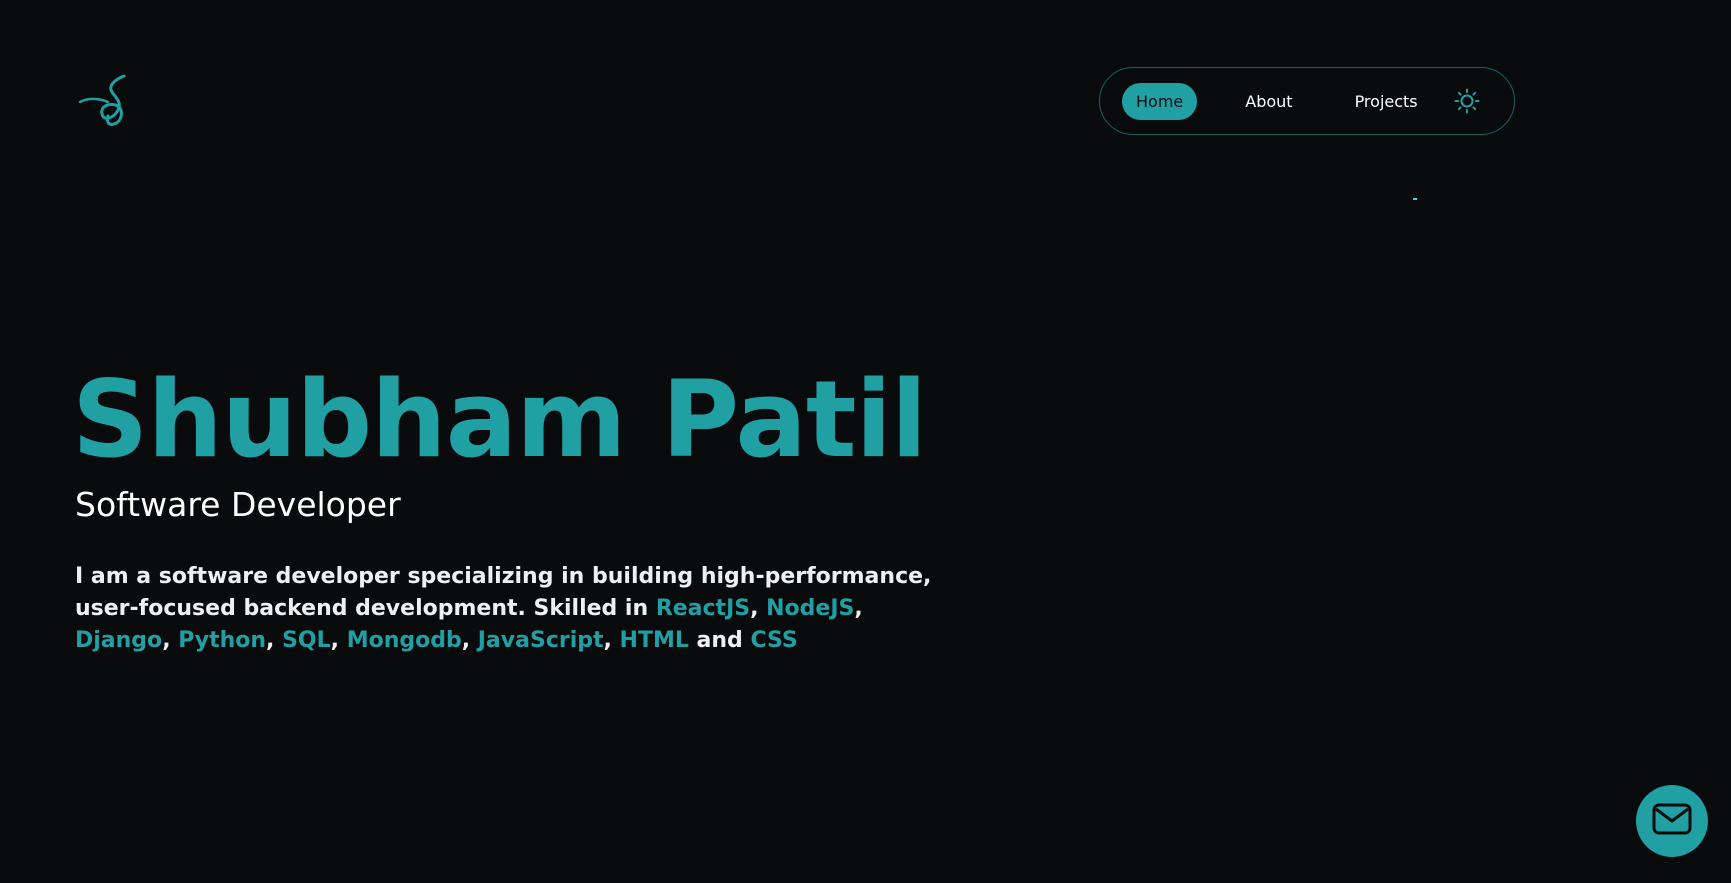  I want to click on skill-reactjs: ReactJS, so click(703, 608).